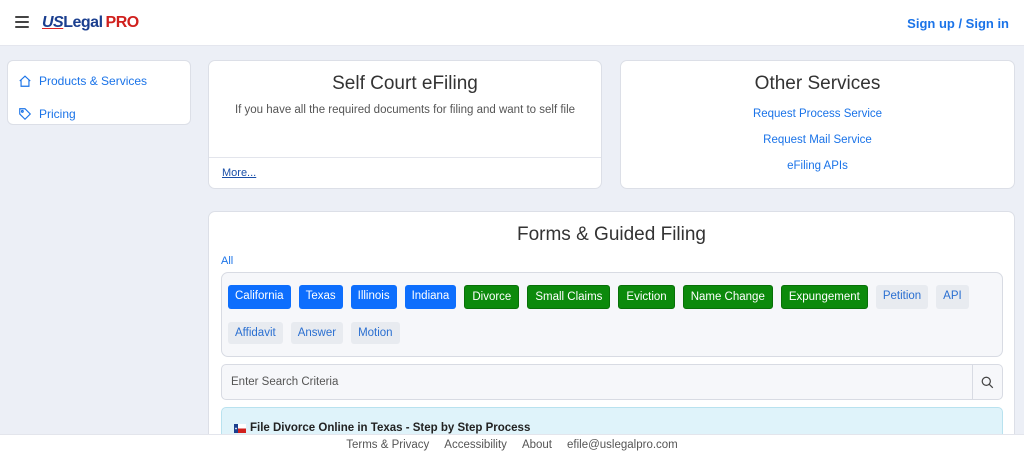 This screenshot has width=1024, height=455. I want to click on email-link: efile@uslegalpro.com, so click(622, 445).